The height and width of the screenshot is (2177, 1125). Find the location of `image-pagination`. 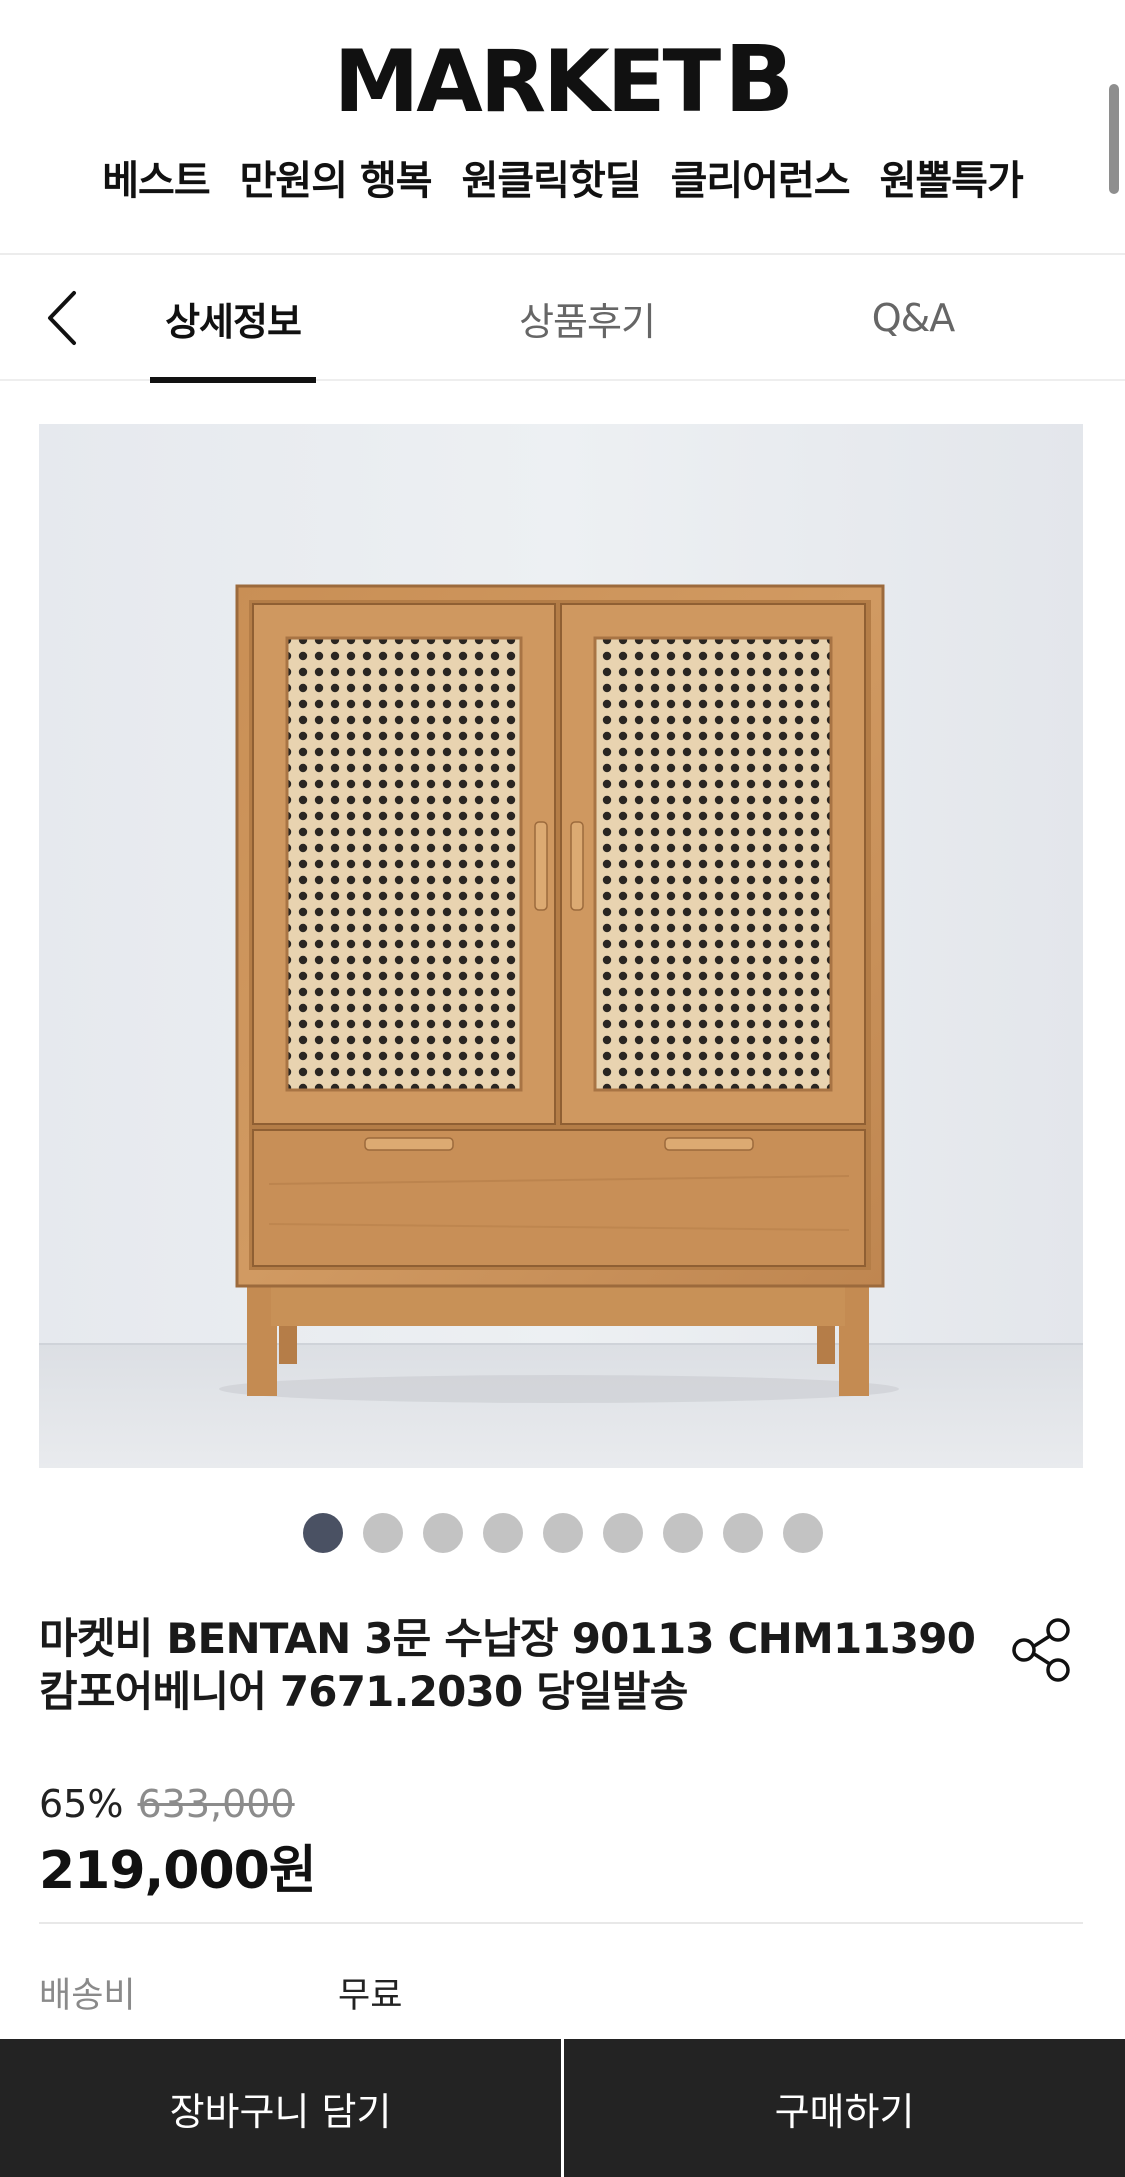

image-pagination is located at coordinates (562, 1533).